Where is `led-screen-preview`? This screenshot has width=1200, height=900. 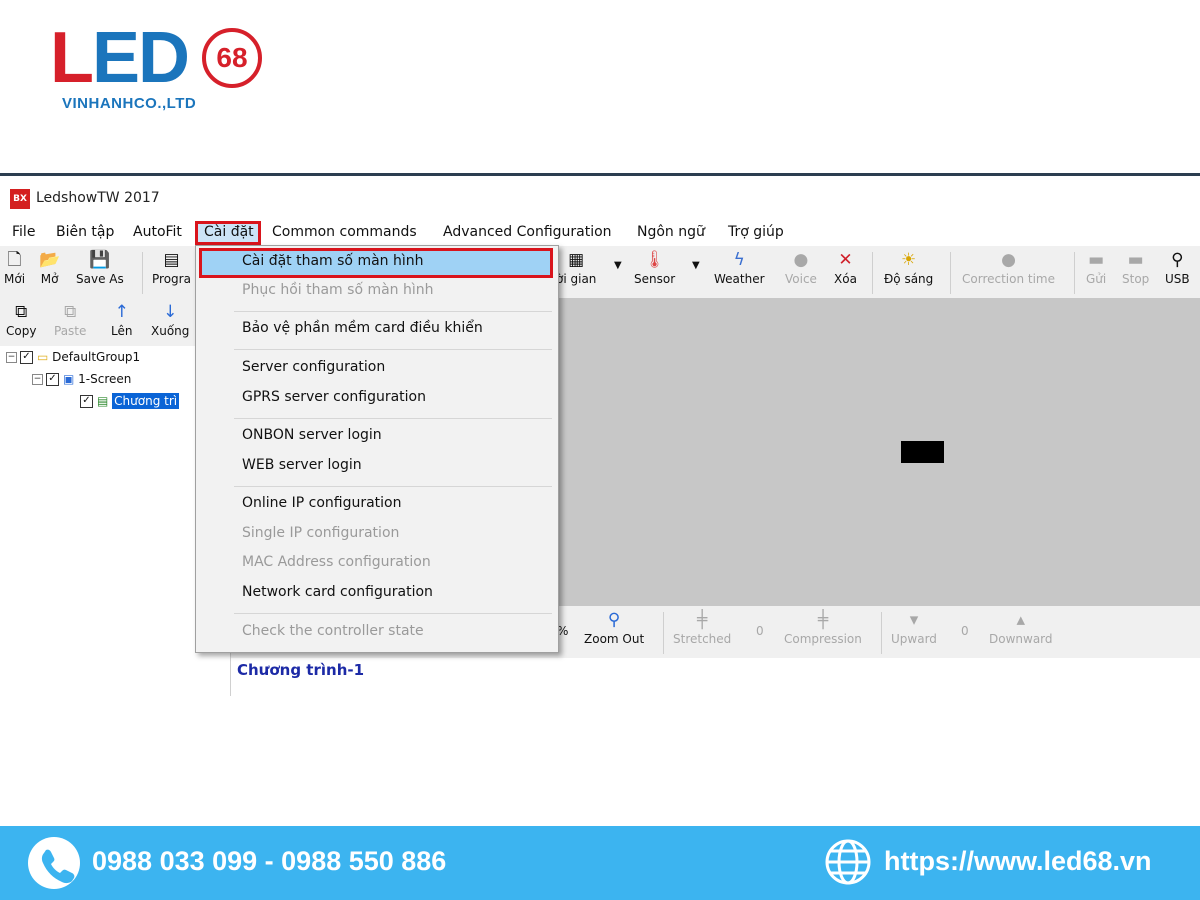
led-screen-preview is located at coordinates (922, 452).